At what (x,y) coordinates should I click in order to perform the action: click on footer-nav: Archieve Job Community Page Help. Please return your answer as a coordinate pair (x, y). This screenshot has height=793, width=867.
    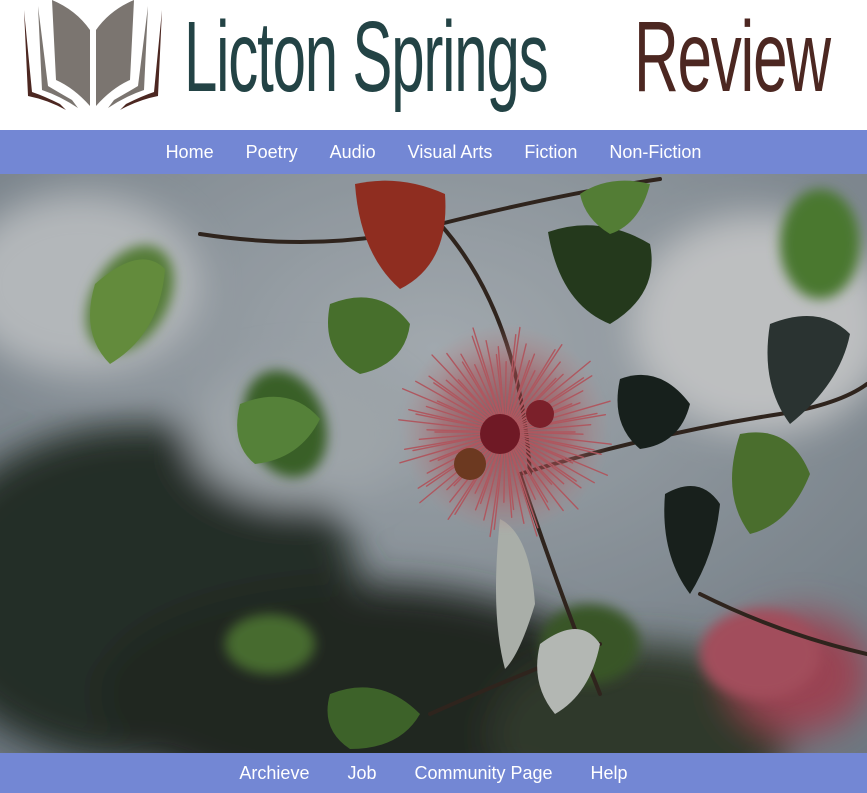
    Looking at the image, I should click on (433, 773).